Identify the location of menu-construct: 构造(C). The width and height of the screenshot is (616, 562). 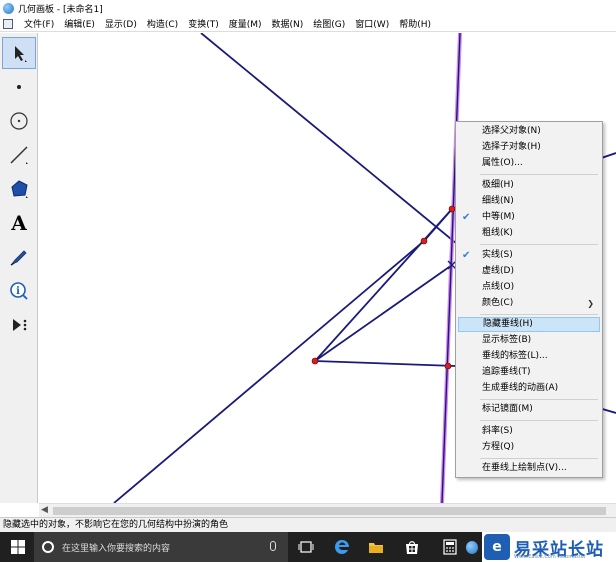
(162, 23).